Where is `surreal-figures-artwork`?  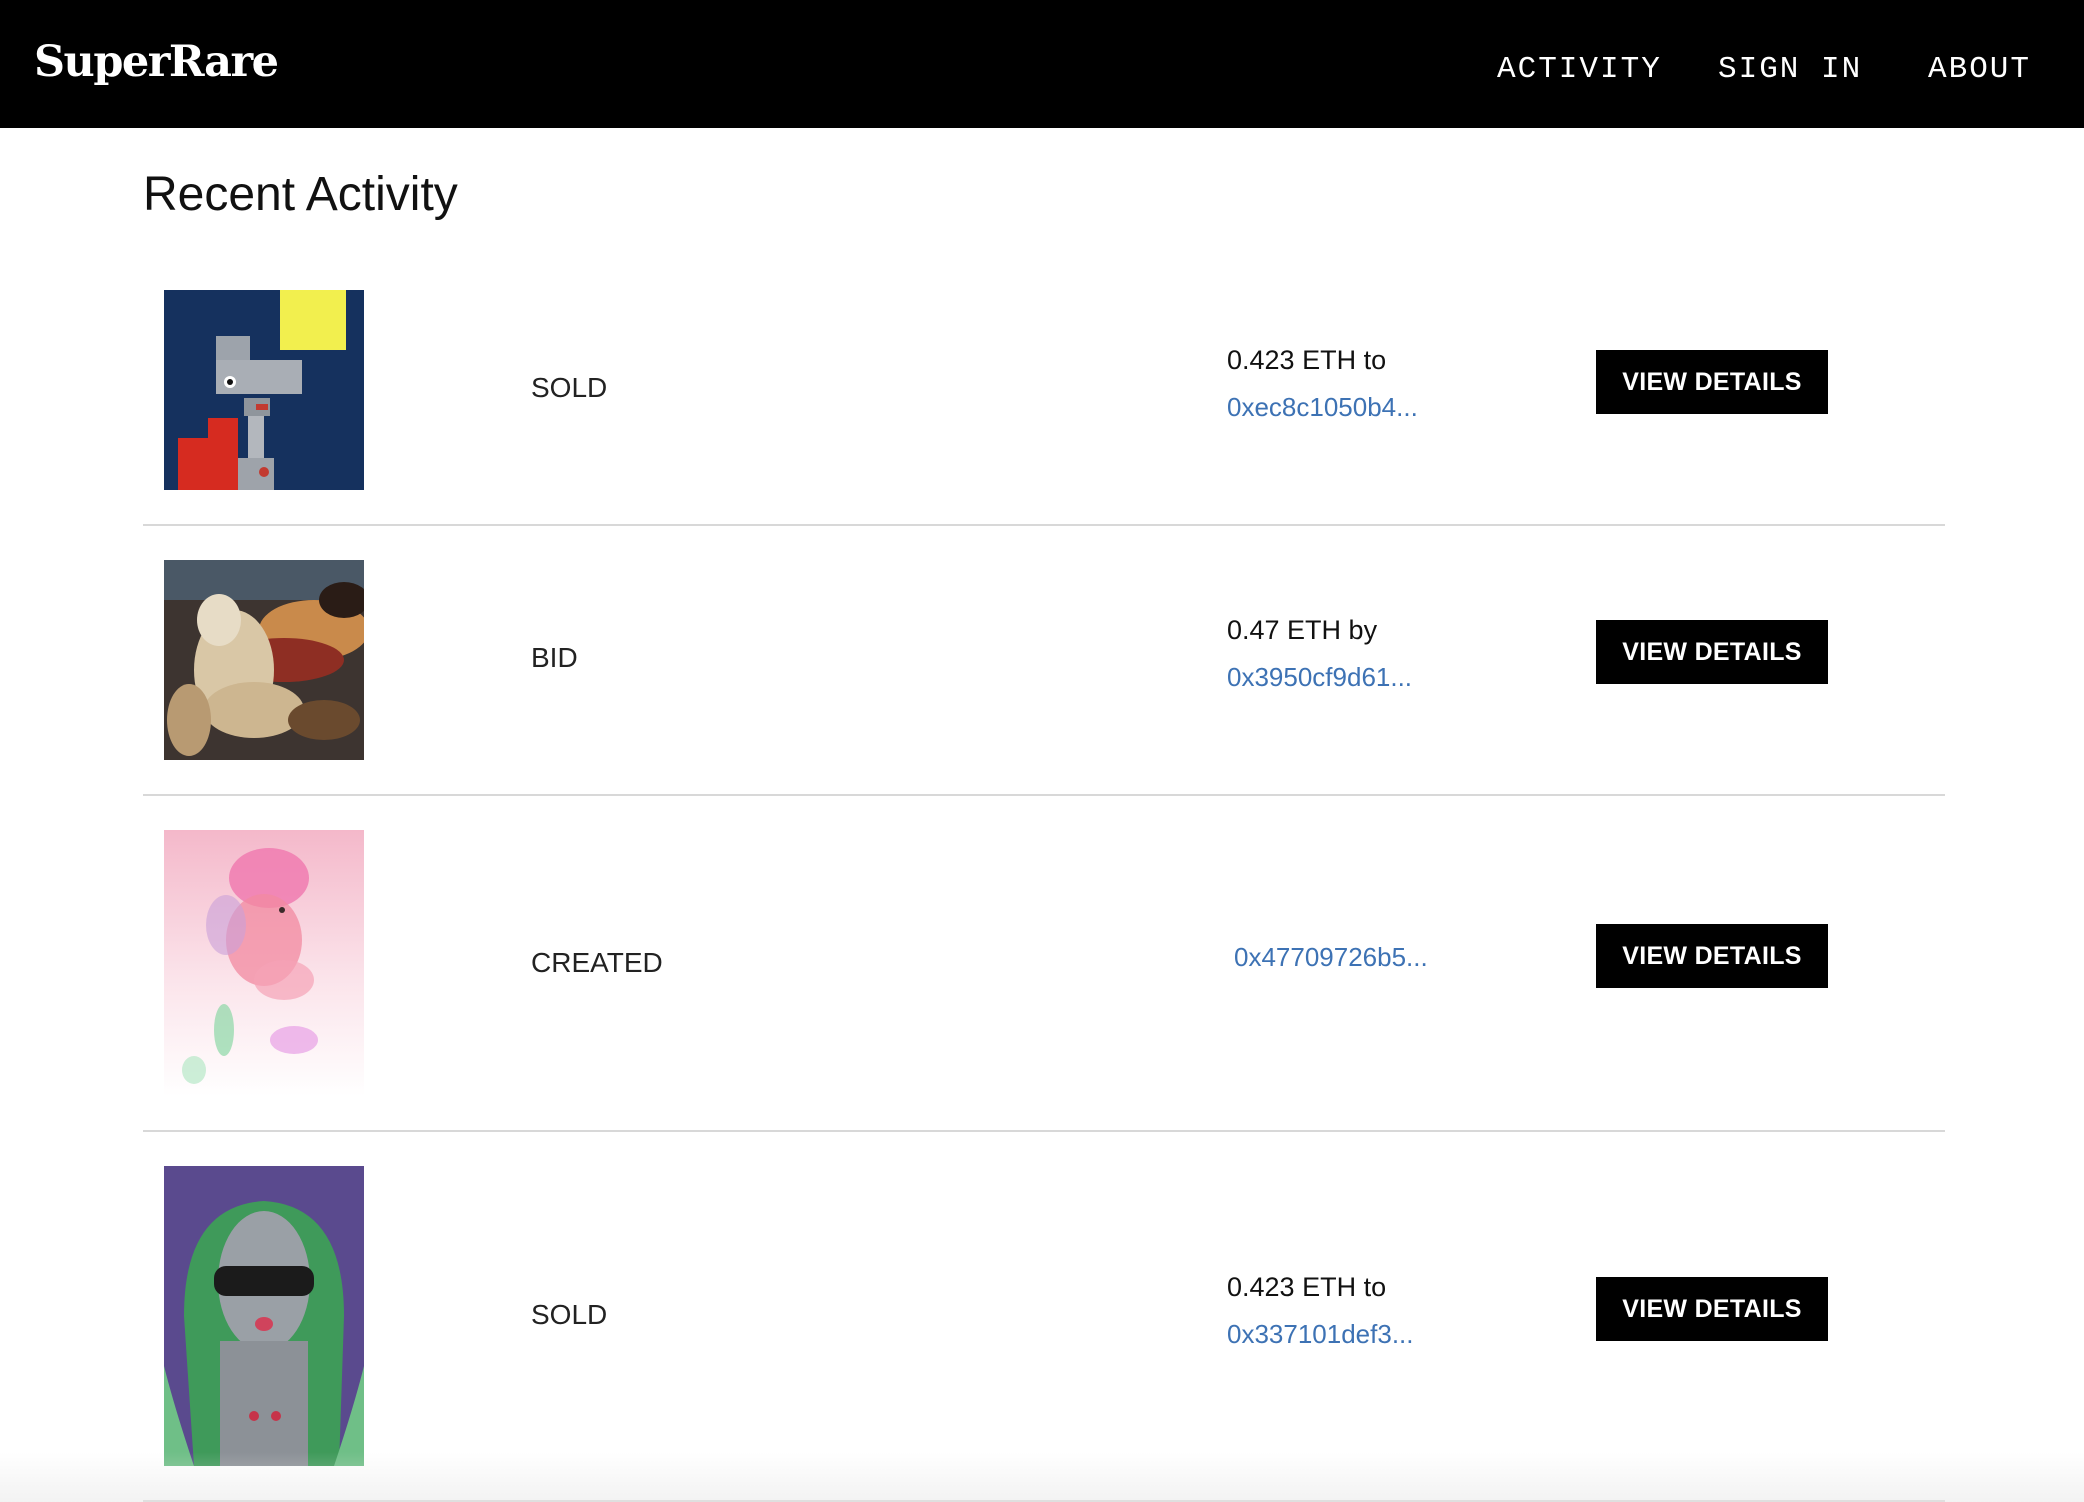 surreal-figures-artwork is located at coordinates (264, 660).